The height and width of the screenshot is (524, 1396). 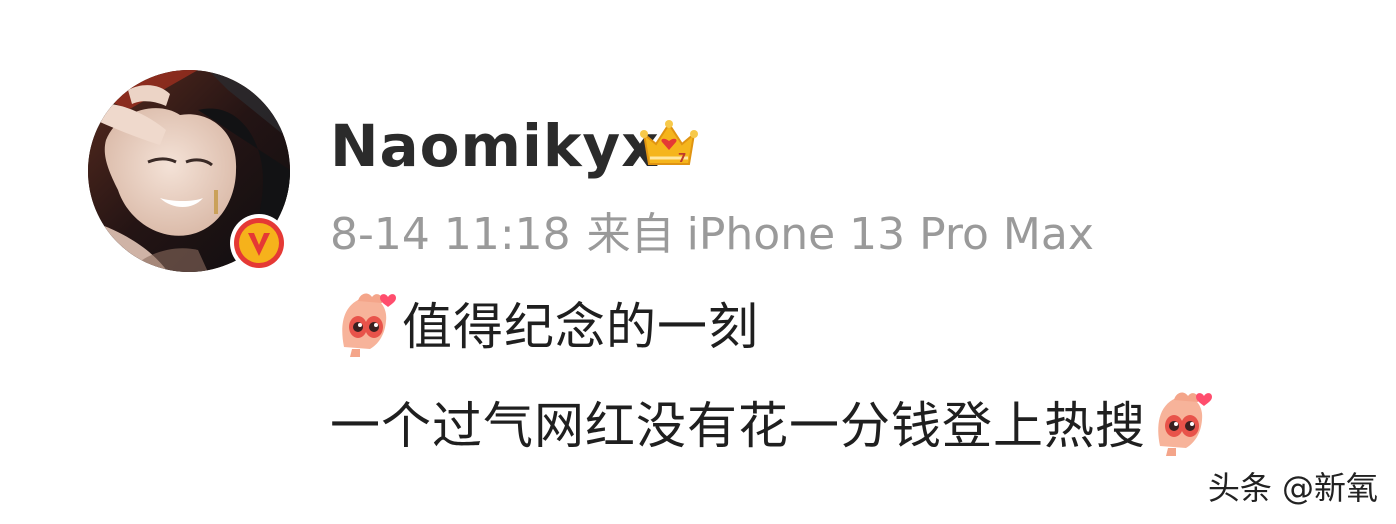 I want to click on post-text-line-2: 一个过气网红没有花一分钱登上热搜, so click(x=738, y=426).